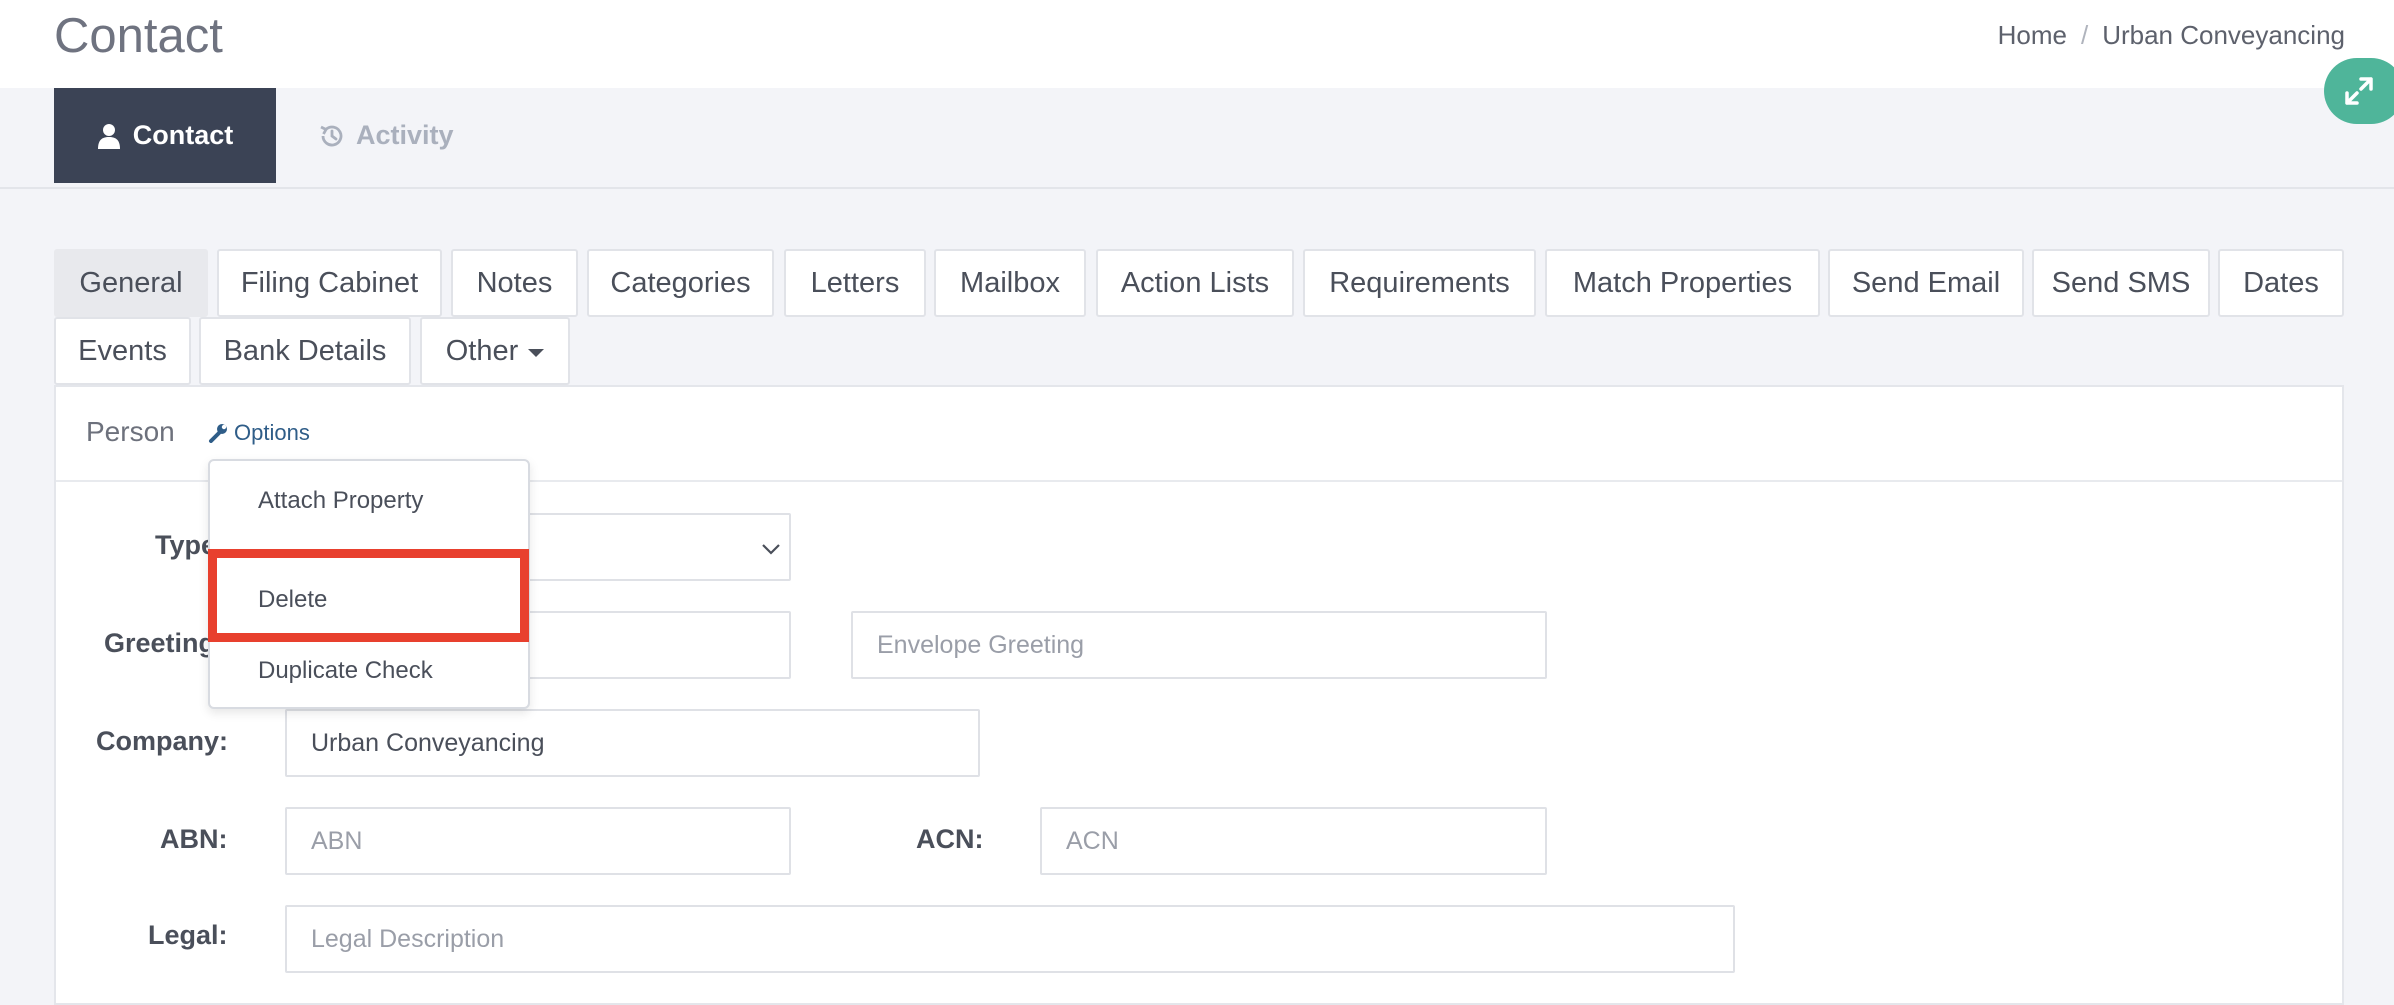 The image size is (2394, 1005). What do you see at coordinates (2223, 35) in the screenshot?
I see `breadcrumb-current: Urban Conveyancing` at bounding box center [2223, 35].